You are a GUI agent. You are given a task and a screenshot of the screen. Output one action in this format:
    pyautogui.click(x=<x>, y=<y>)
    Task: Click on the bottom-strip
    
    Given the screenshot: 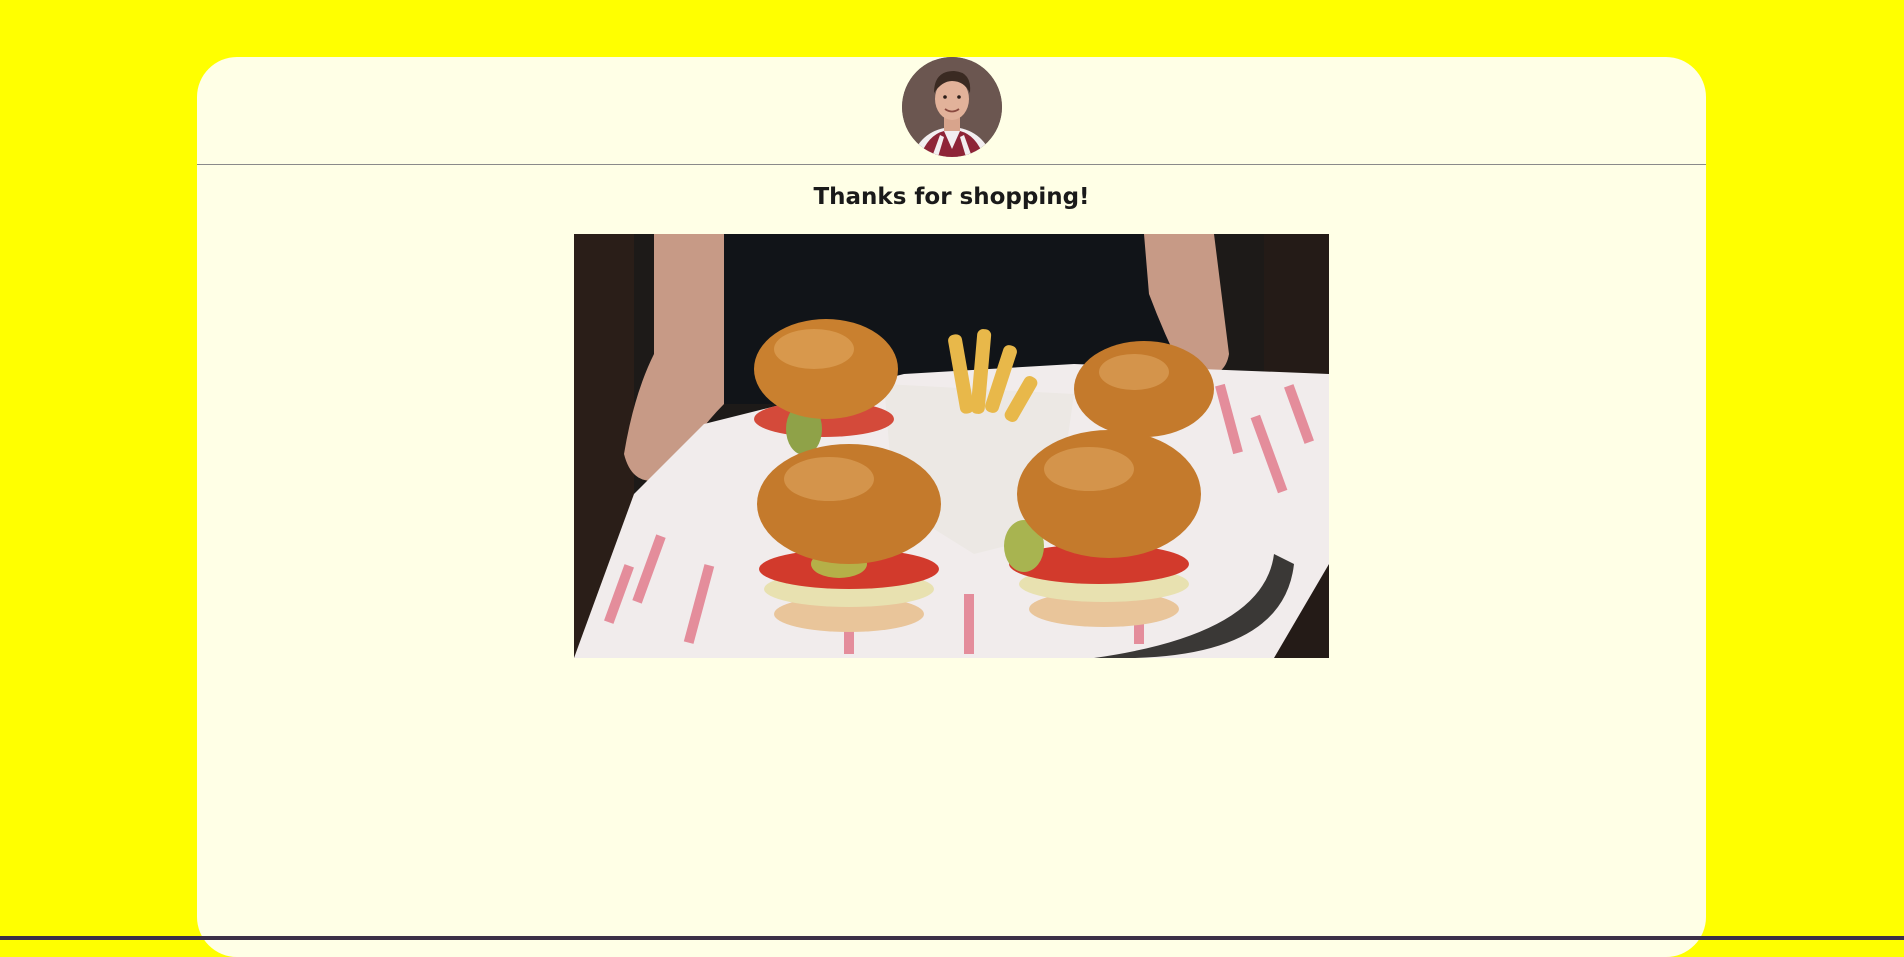 What is the action you would take?
    pyautogui.click(x=952, y=938)
    